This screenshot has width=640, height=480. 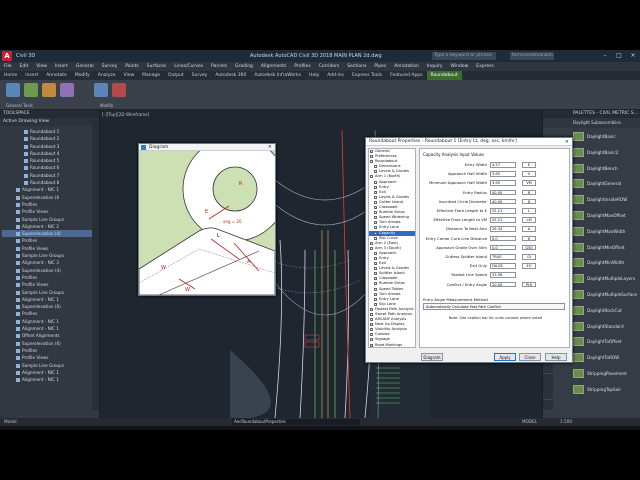 I want to click on annotation-scale: 1:500, so click(x=566, y=422).